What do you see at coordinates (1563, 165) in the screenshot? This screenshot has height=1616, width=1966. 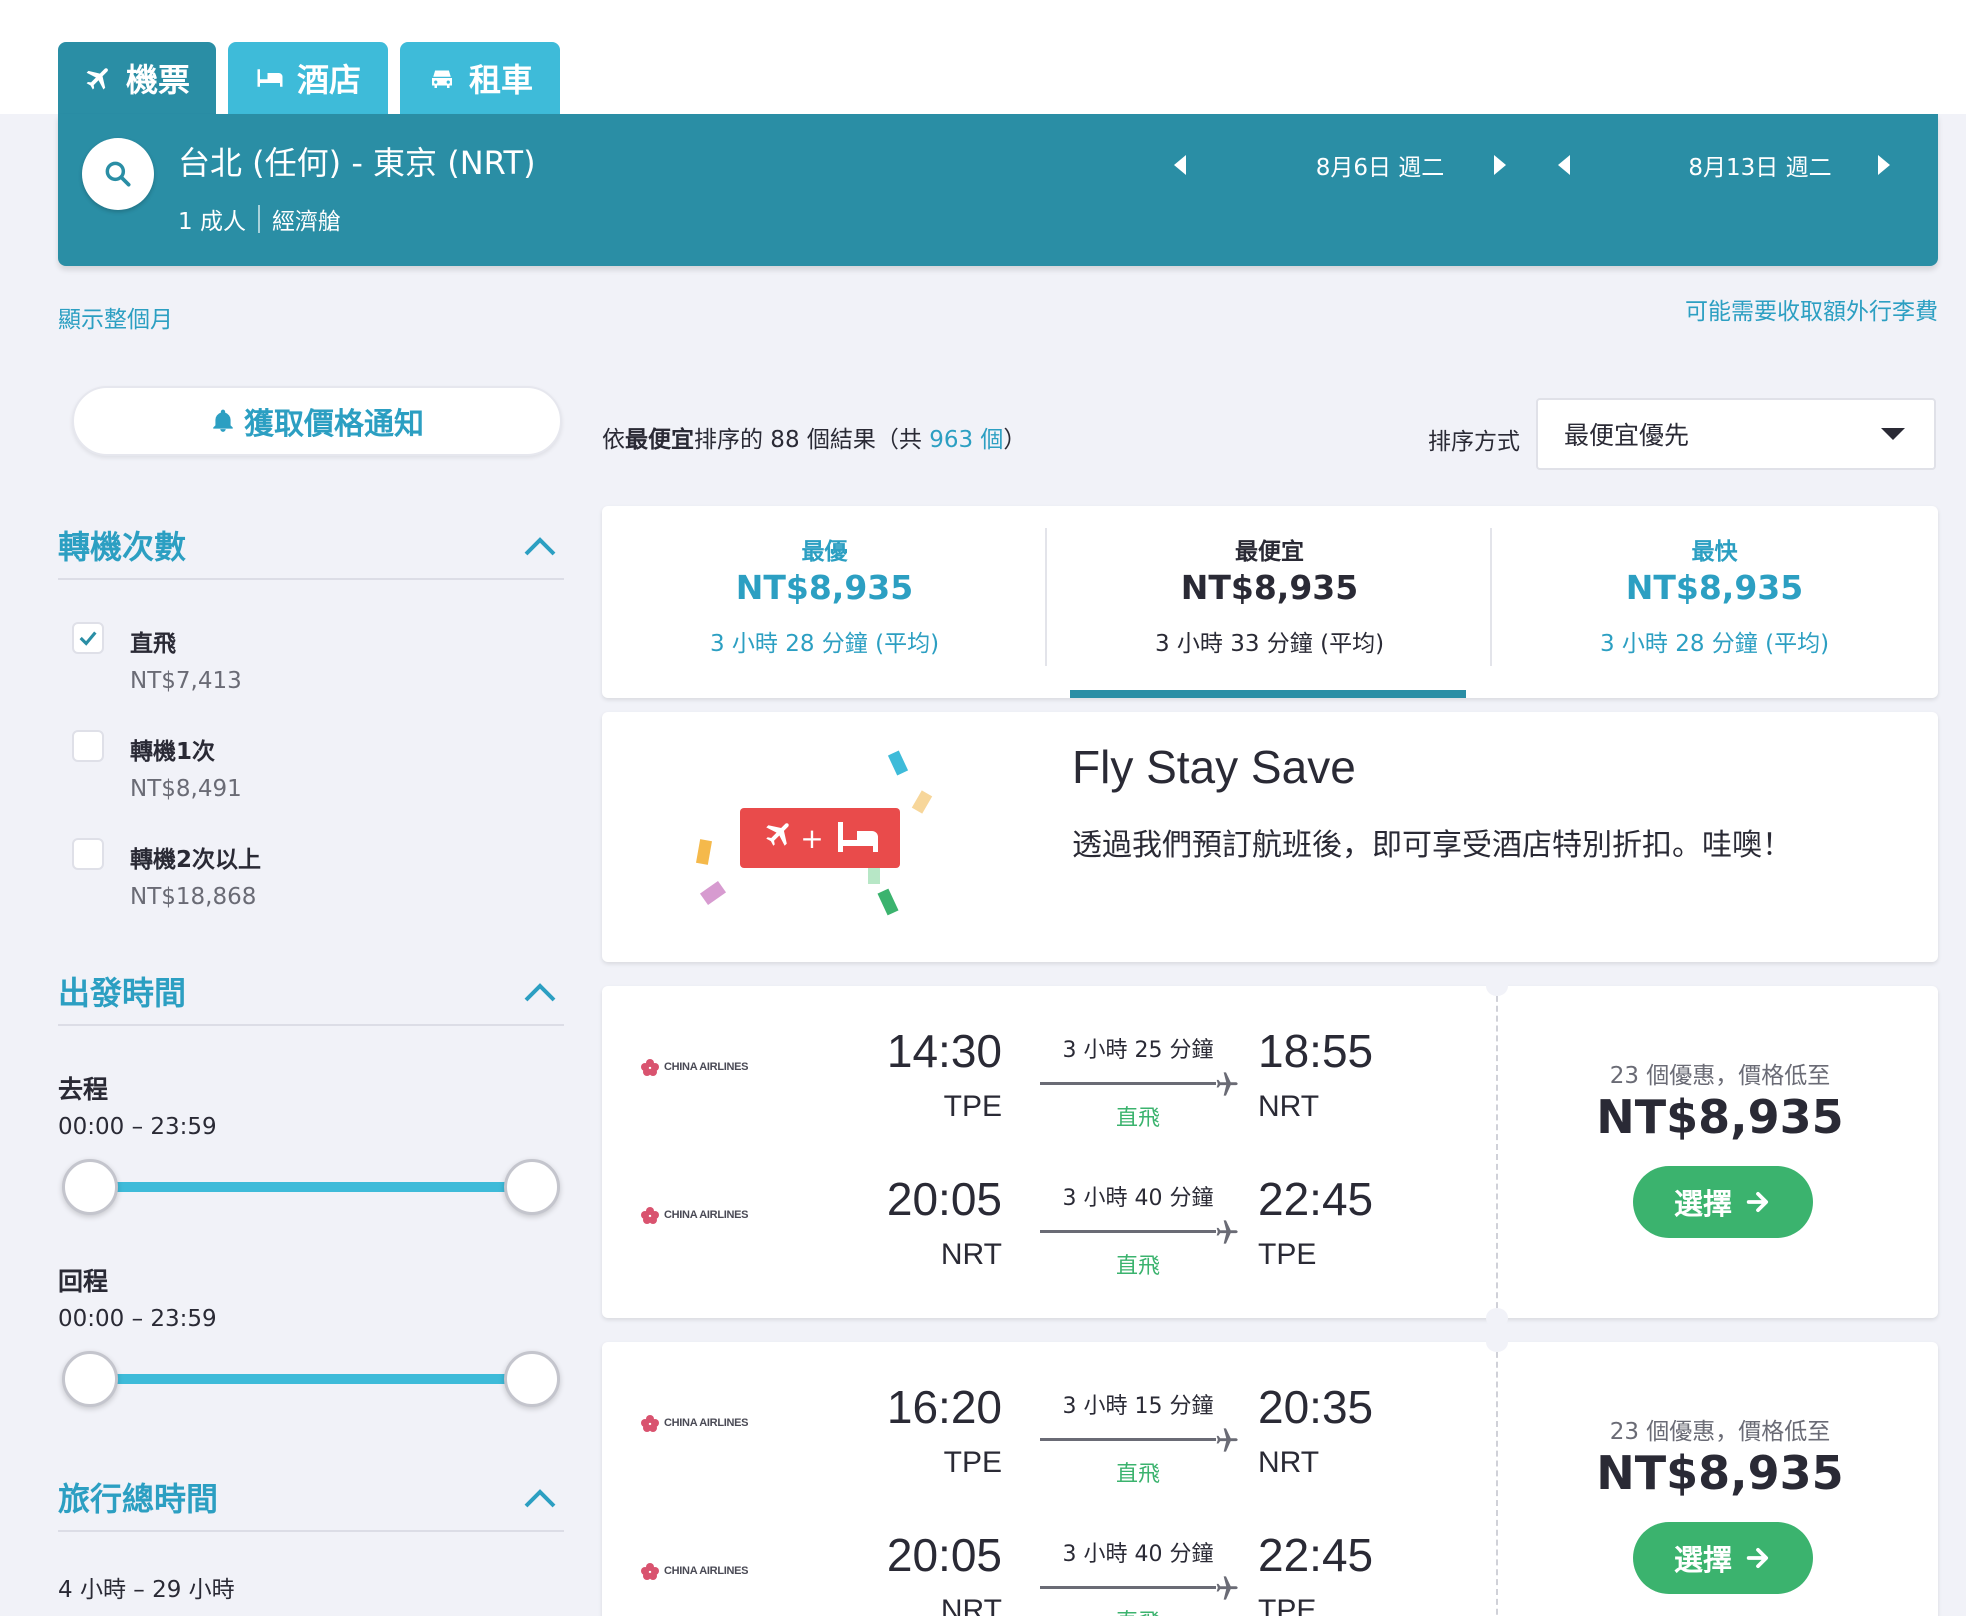 I see `prev-return-date-icon` at bounding box center [1563, 165].